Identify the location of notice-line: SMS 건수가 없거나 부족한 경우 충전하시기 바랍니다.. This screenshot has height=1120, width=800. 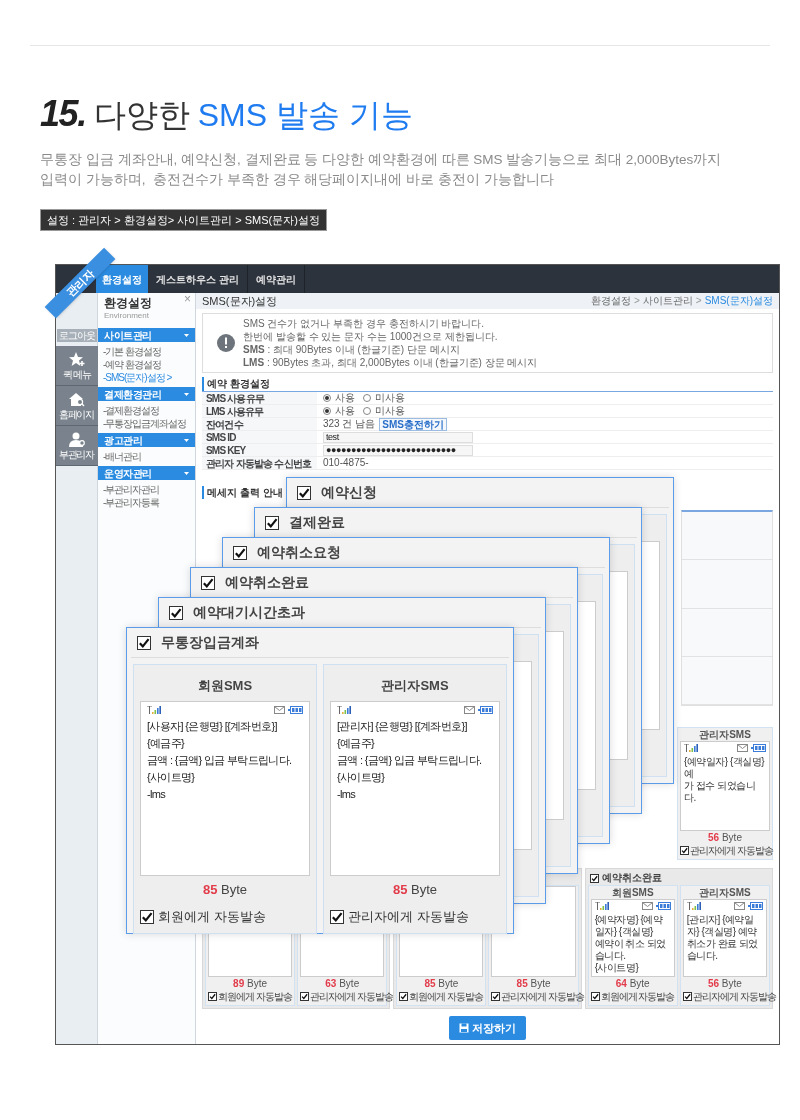
(364, 323).